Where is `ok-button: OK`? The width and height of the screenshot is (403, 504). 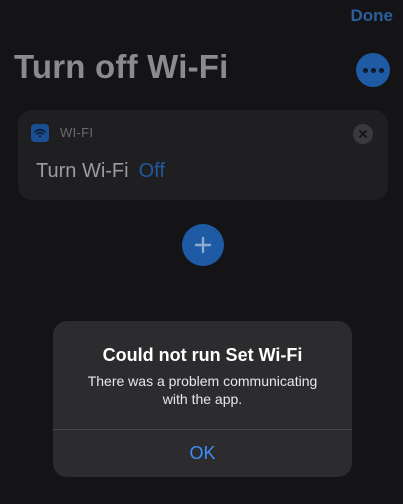 ok-button: OK is located at coordinates (202, 453).